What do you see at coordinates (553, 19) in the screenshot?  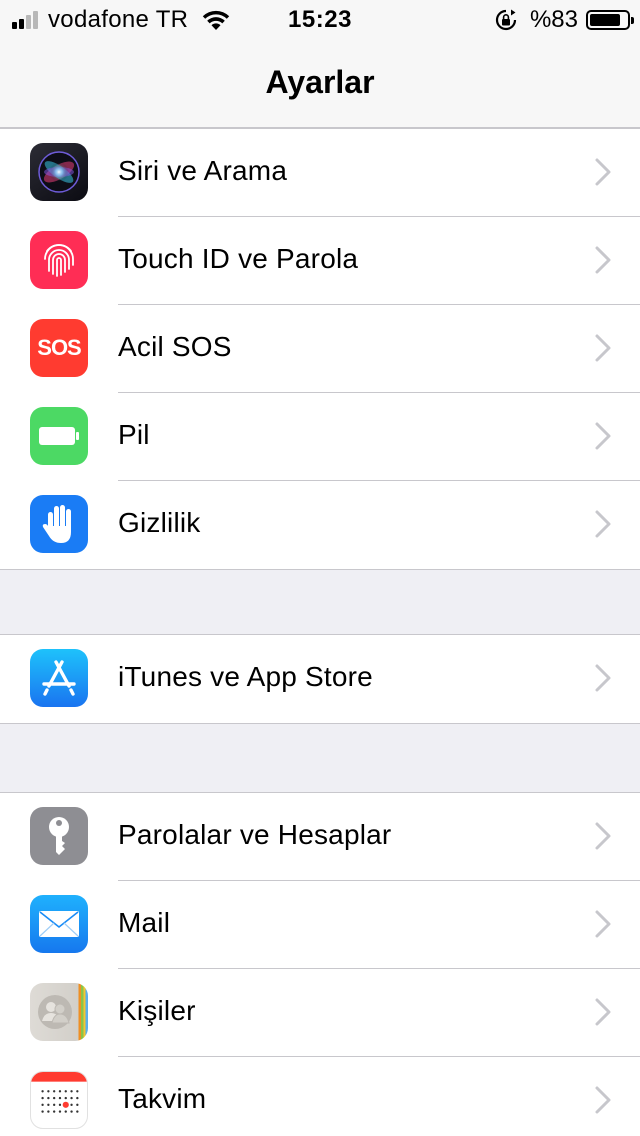 I see `battery-percent: %83` at bounding box center [553, 19].